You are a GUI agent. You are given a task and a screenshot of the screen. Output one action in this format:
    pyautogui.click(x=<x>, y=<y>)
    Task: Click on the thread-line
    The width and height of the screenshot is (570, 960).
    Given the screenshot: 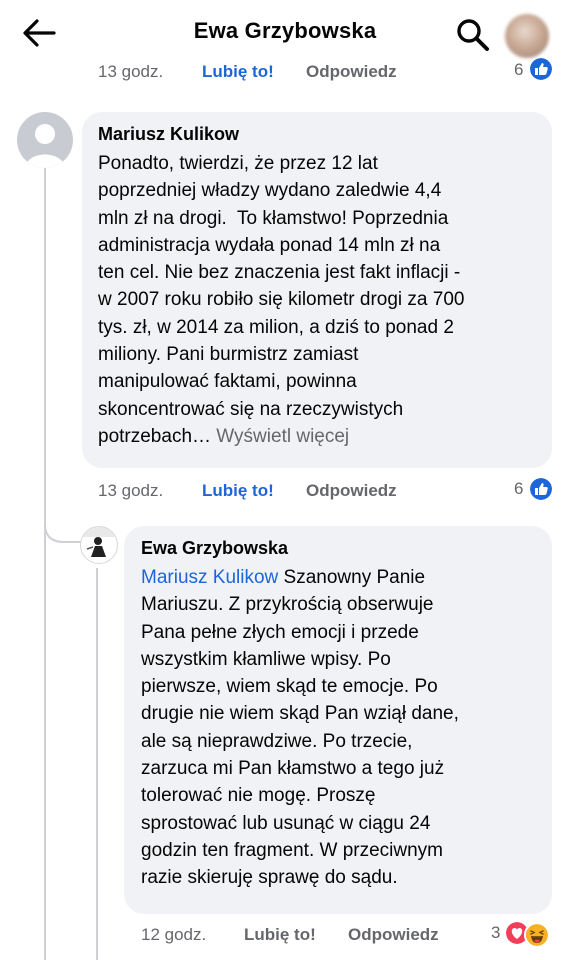 What is the action you would take?
    pyautogui.click(x=45, y=564)
    